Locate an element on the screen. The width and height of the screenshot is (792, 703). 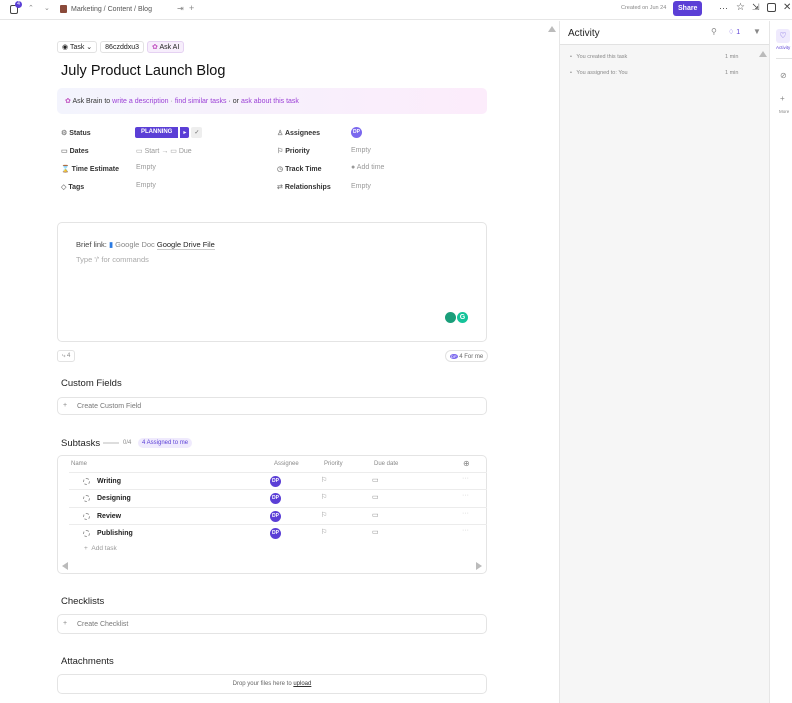
more-tab-label: More is located at coordinates (784, 111).